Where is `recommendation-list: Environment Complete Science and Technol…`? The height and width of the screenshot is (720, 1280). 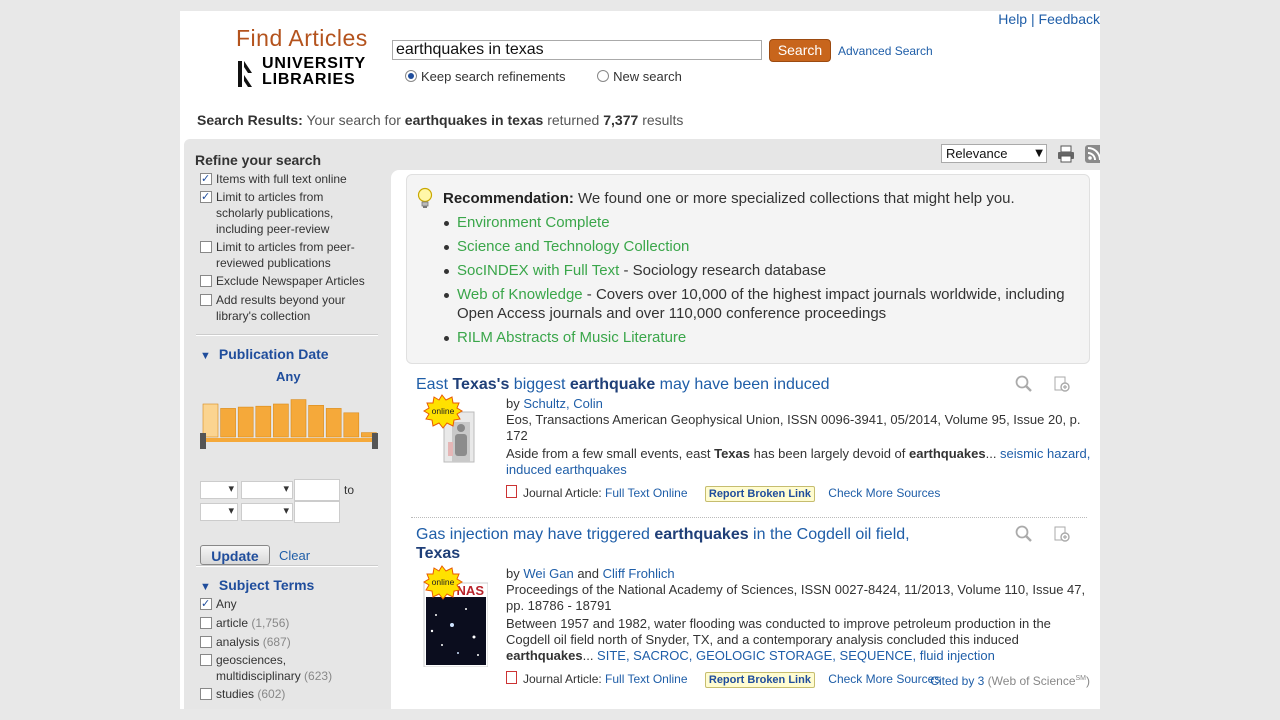 recommendation-list: Environment Complete Science and Technol… is located at coordinates (763, 282).